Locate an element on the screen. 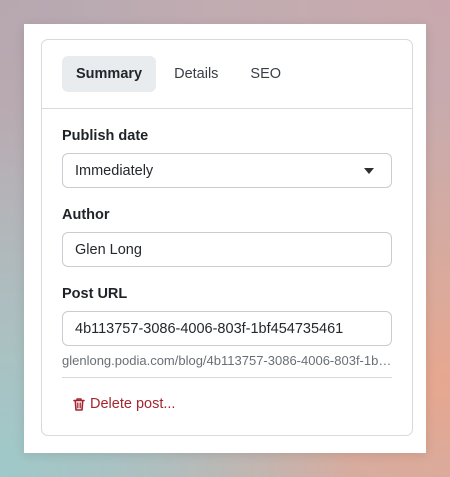 The image size is (450, 477). caret-down-icon is located at coordinates (369, 171).